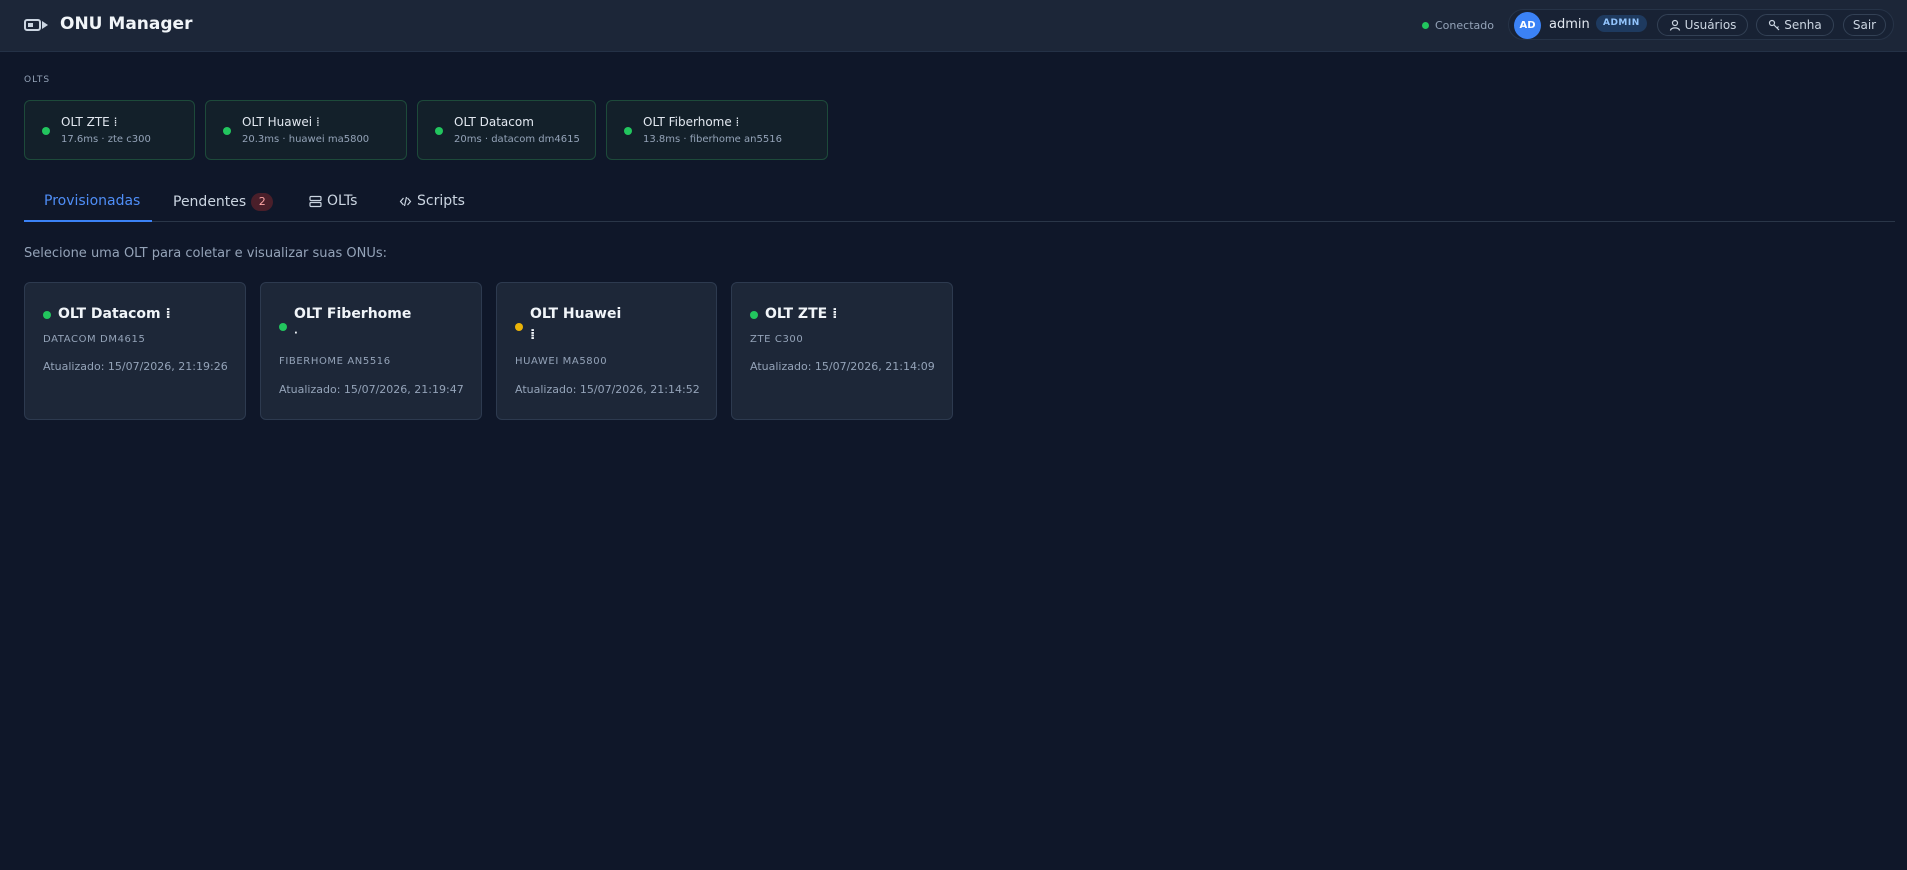 Image resolution: width=1907 pixels, height=870 pixels. What do you see at coordinates (94, 339) in the screenshot?
I see `card-model: DATACOM DM4615` at bounding box center [94, 339].